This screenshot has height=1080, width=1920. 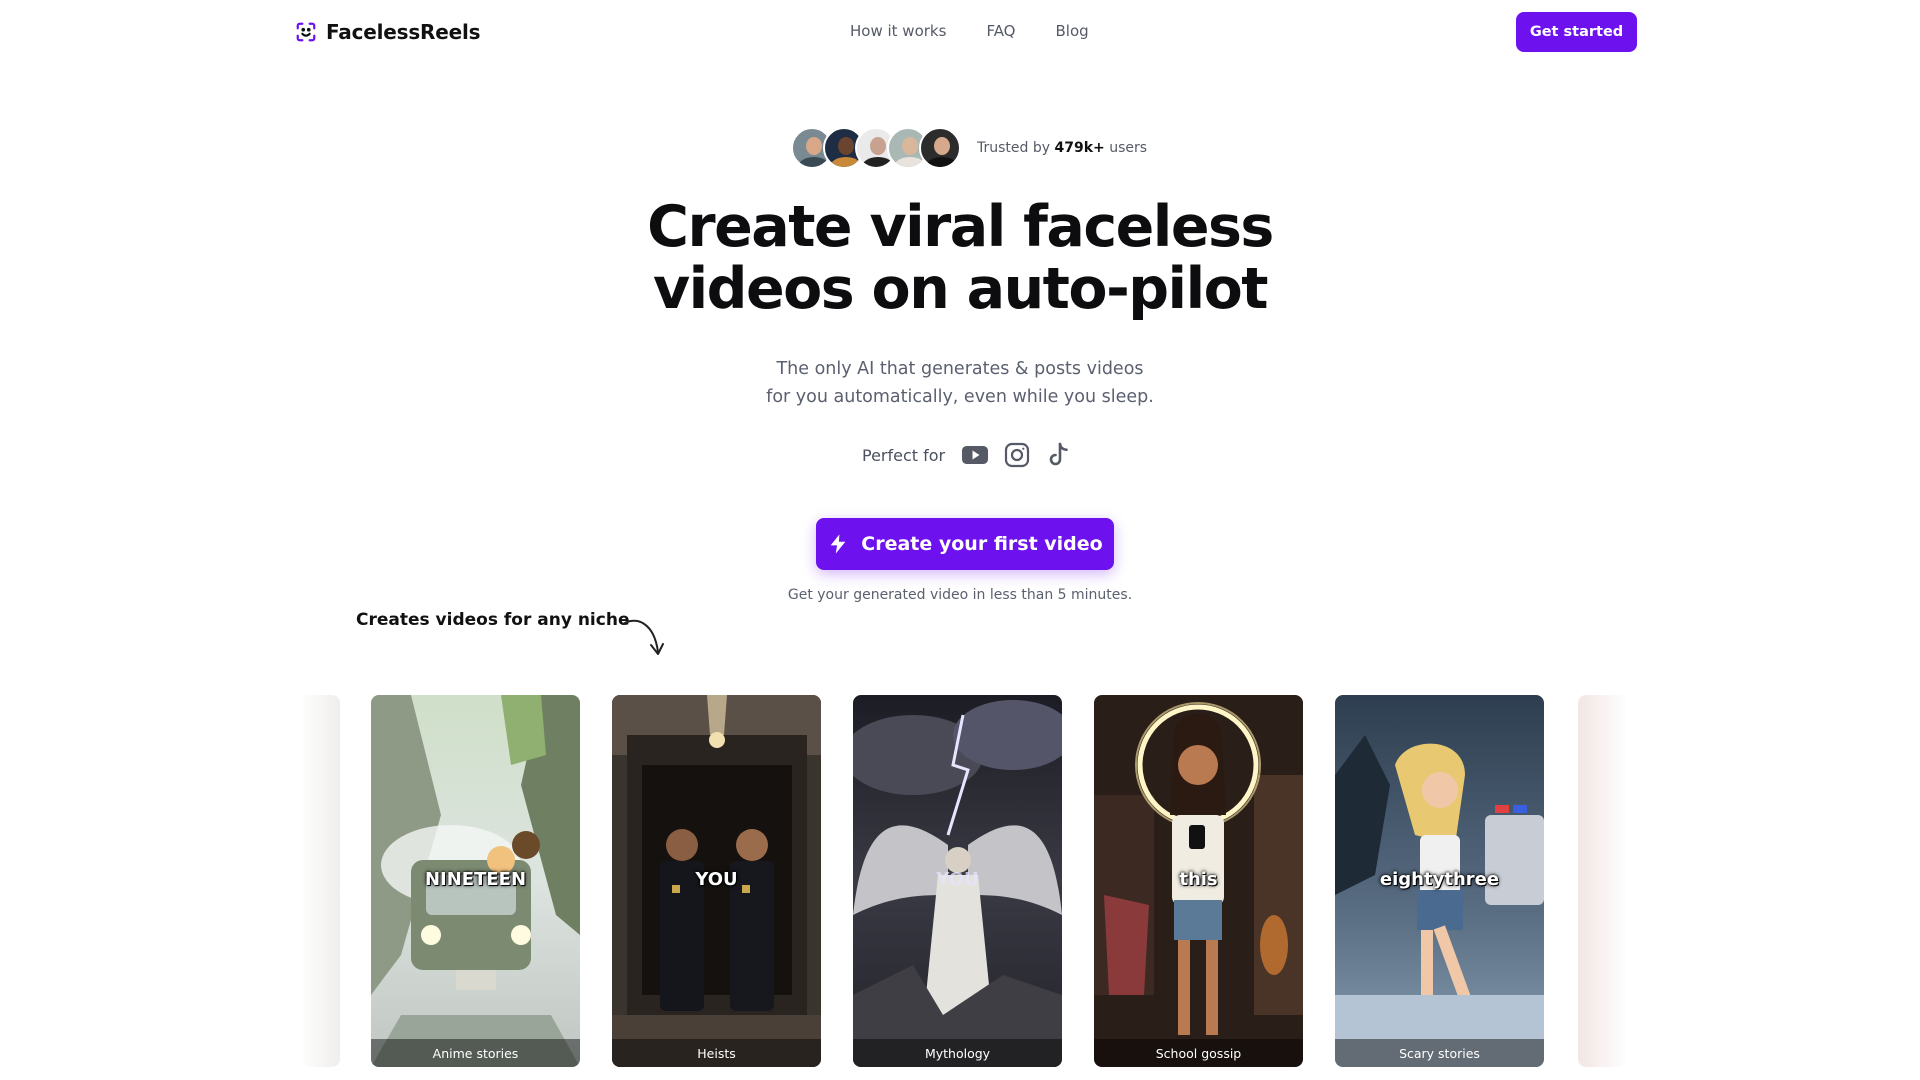 I want to click on caption-word: eightythree, so click(x=1439, y=879).